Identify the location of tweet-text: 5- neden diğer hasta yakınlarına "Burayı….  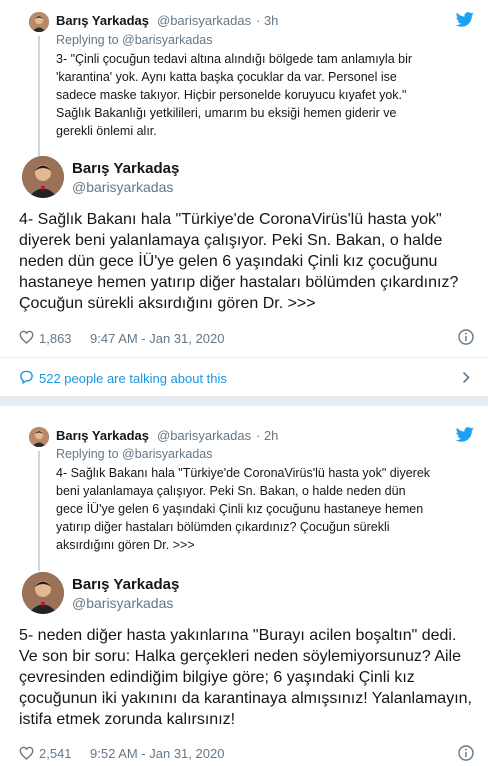
(245, 677).